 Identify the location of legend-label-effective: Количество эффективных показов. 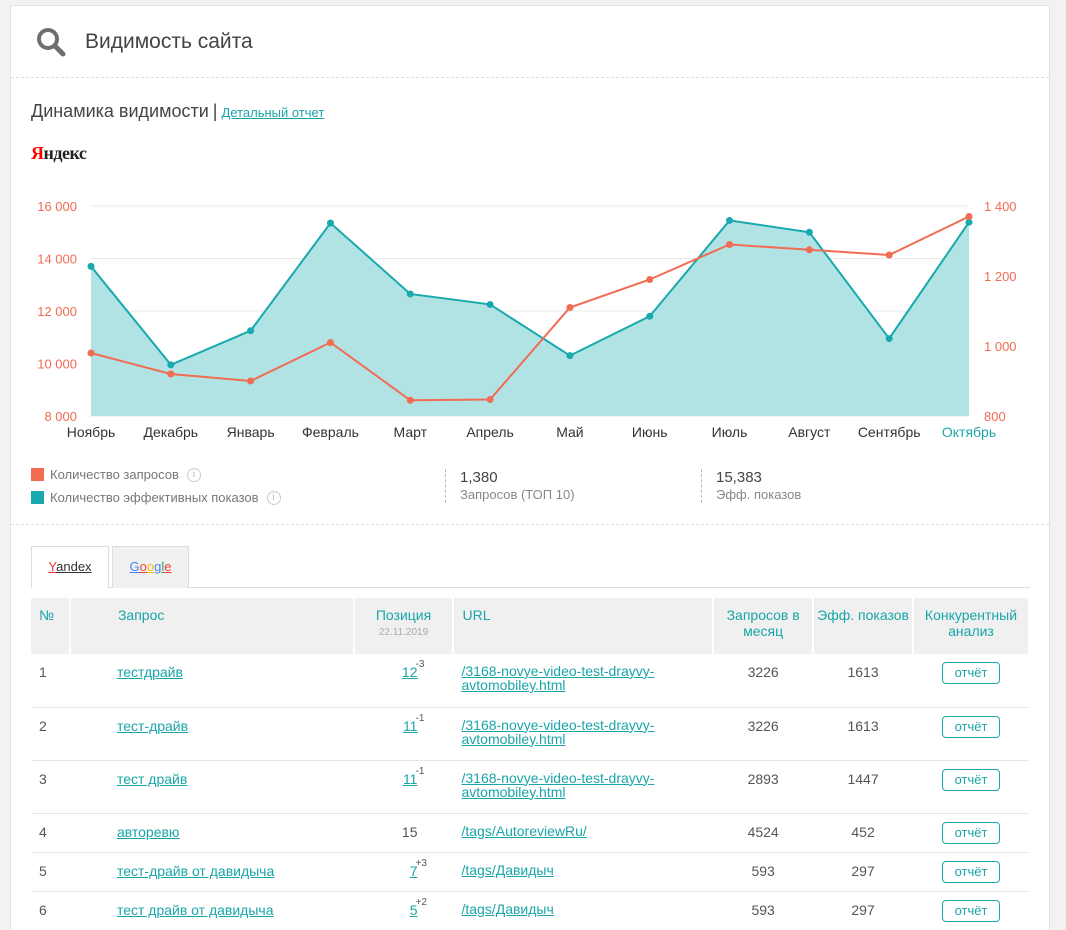
(154, 497).